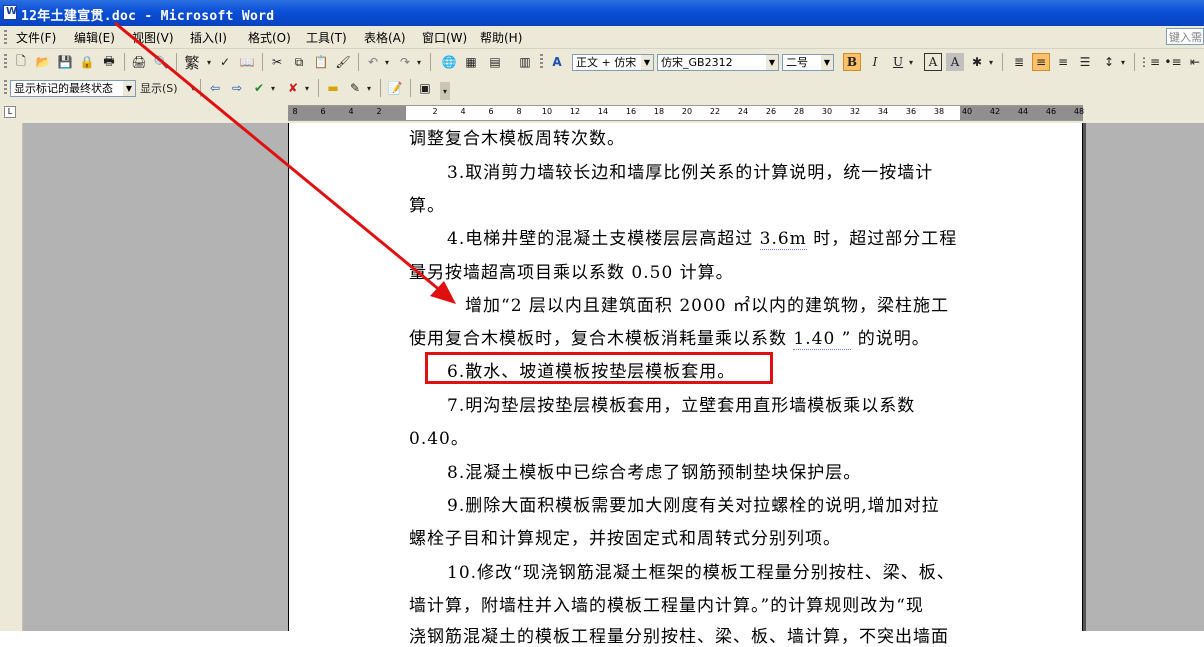  I want to click on doc-line: 4.电梯井壁的混凝土支模楼层层高超过 3.6m 时，超过部分工程, so click(702, 237).